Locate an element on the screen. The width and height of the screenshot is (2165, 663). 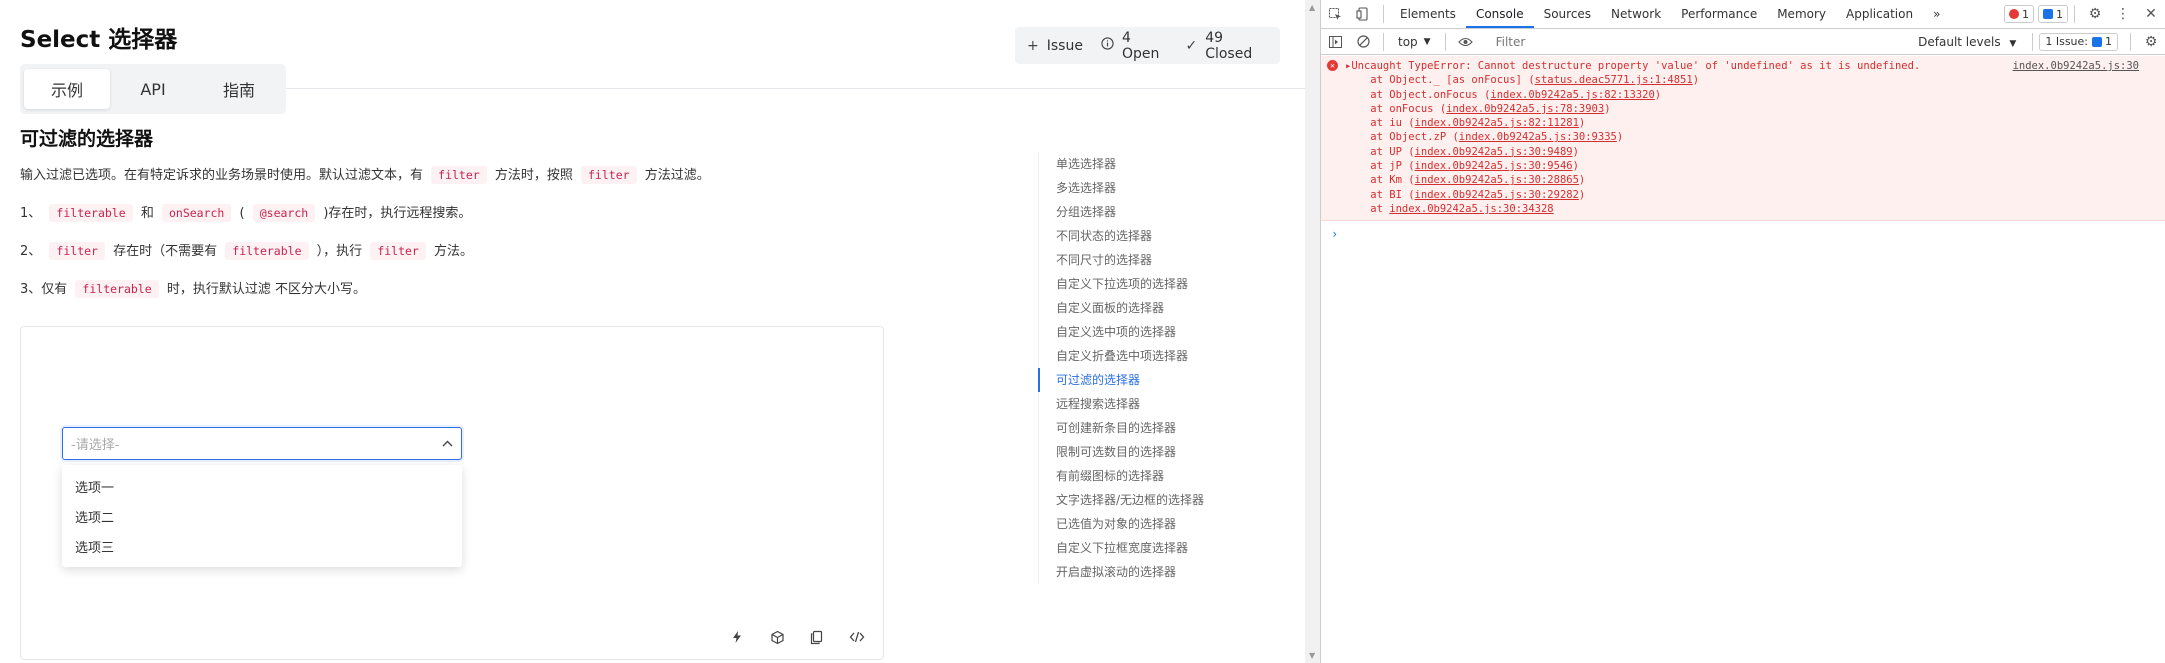
tab-examples: 示例 is located at coordinates (67, 89).